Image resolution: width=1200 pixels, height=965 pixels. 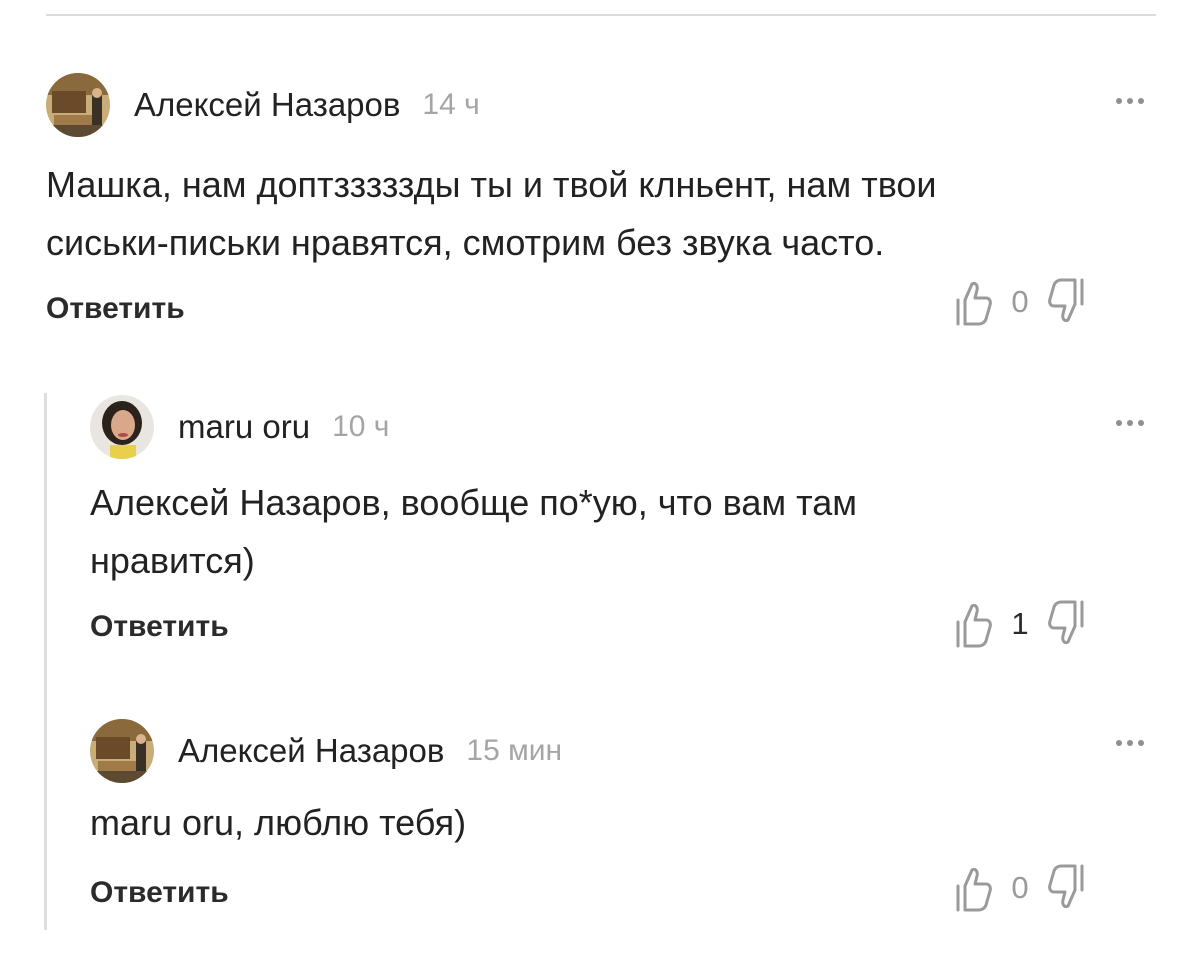 What do you see at coordinates (361, 426) in the screenshot?
I see `comment-time: 10 ч` at bounding box center [361, 426].